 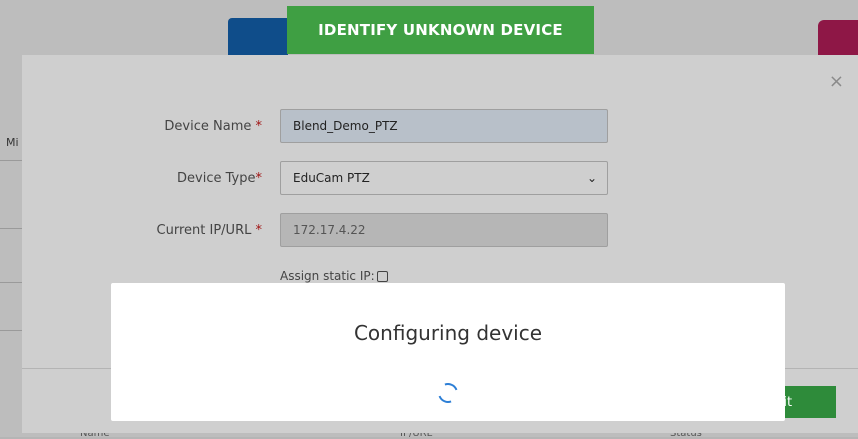 I want to click on device-name-input: Blend_Demo_PTZ, so click(x=444, y=126).